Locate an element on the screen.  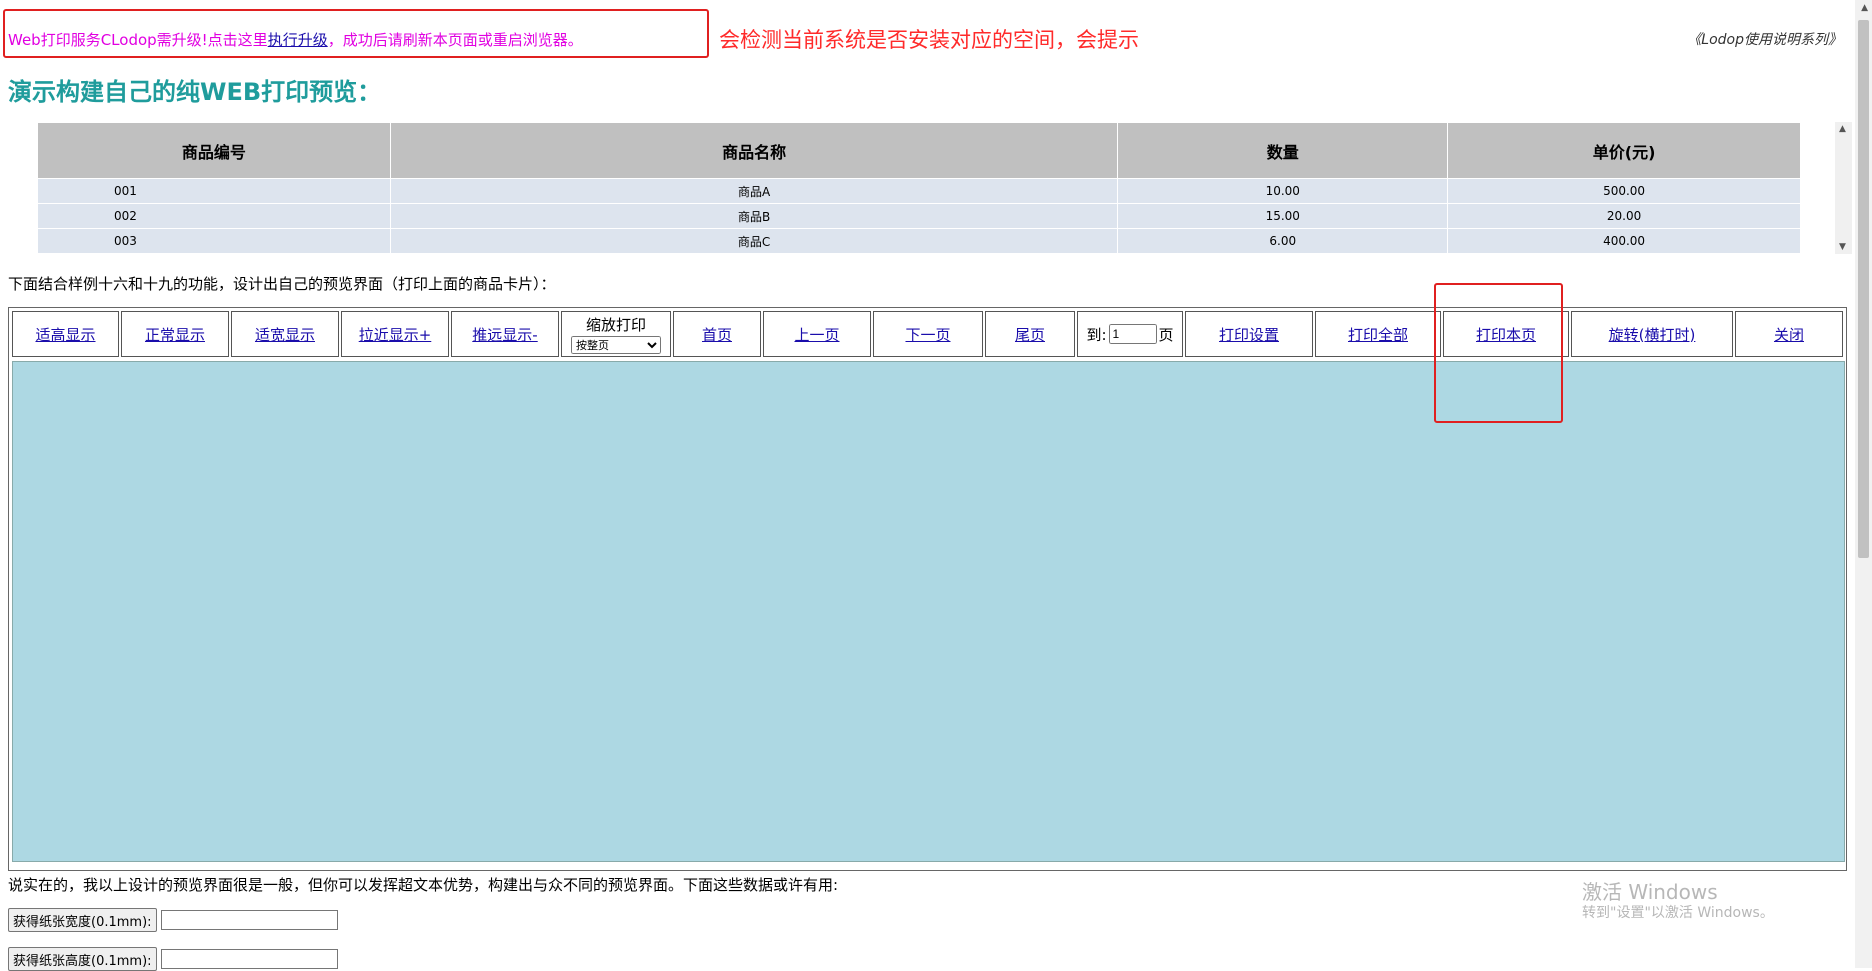
print-all-button: 打印全部 is located at coordinates (1378, 334).